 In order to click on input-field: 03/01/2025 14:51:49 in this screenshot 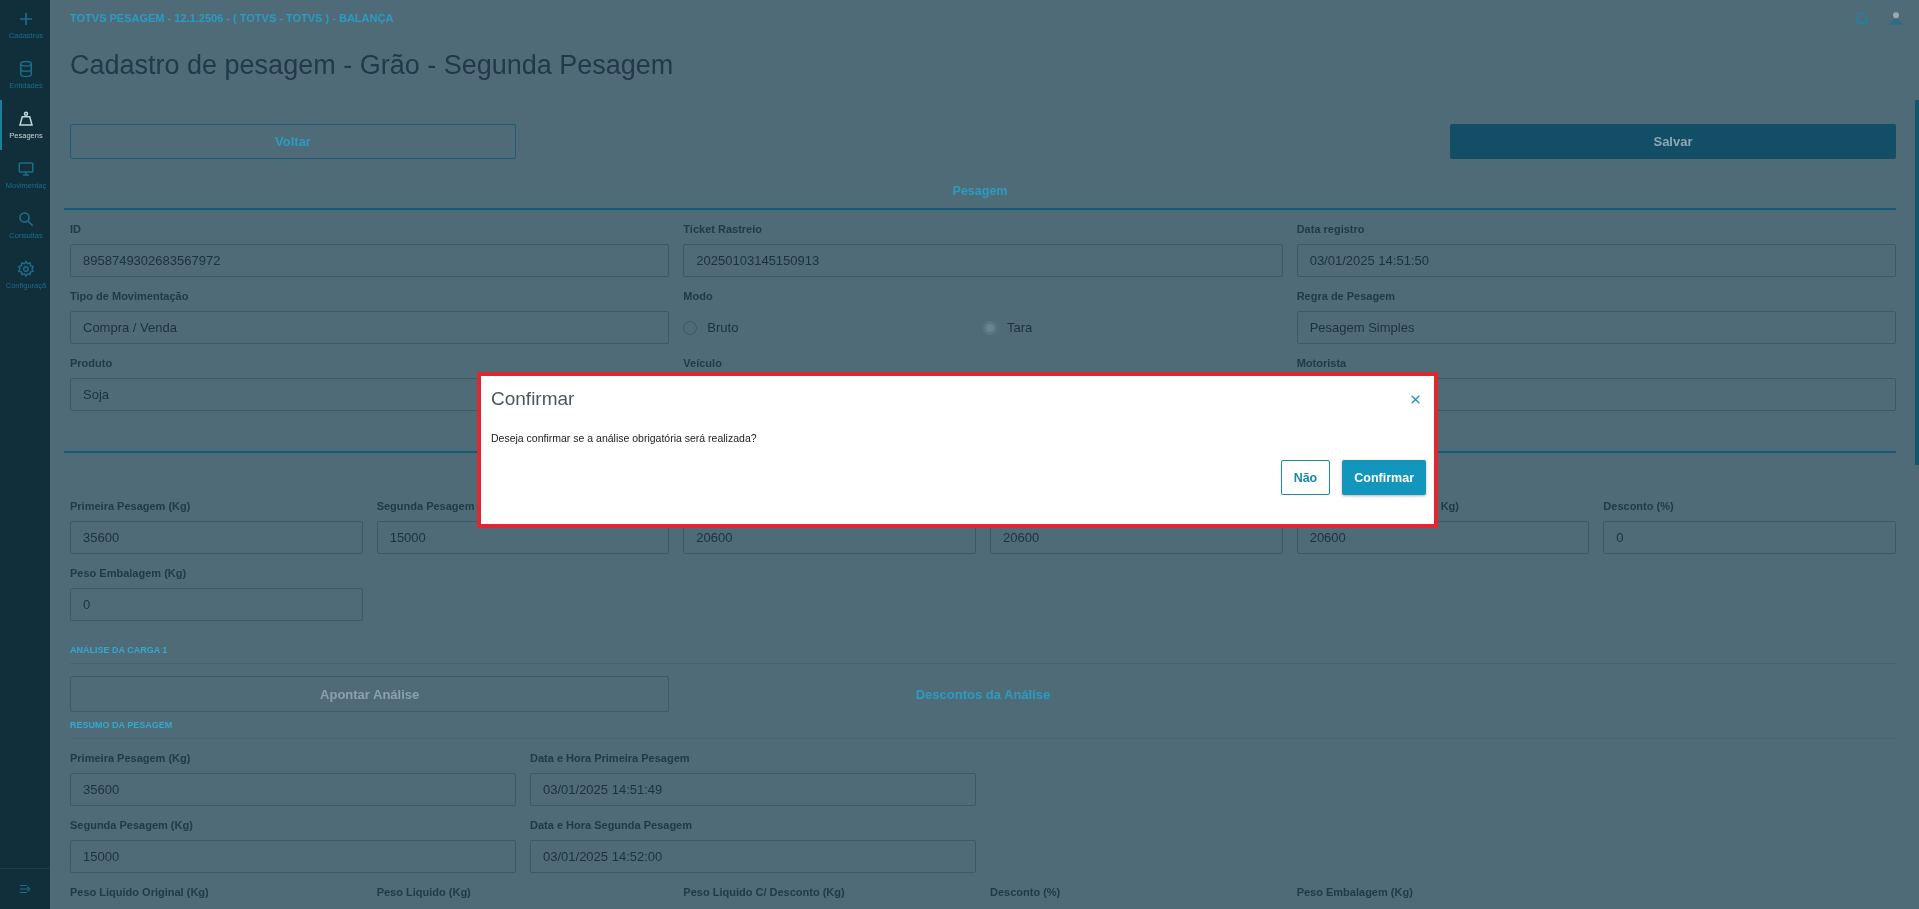, I will do `click(753, 789)`.